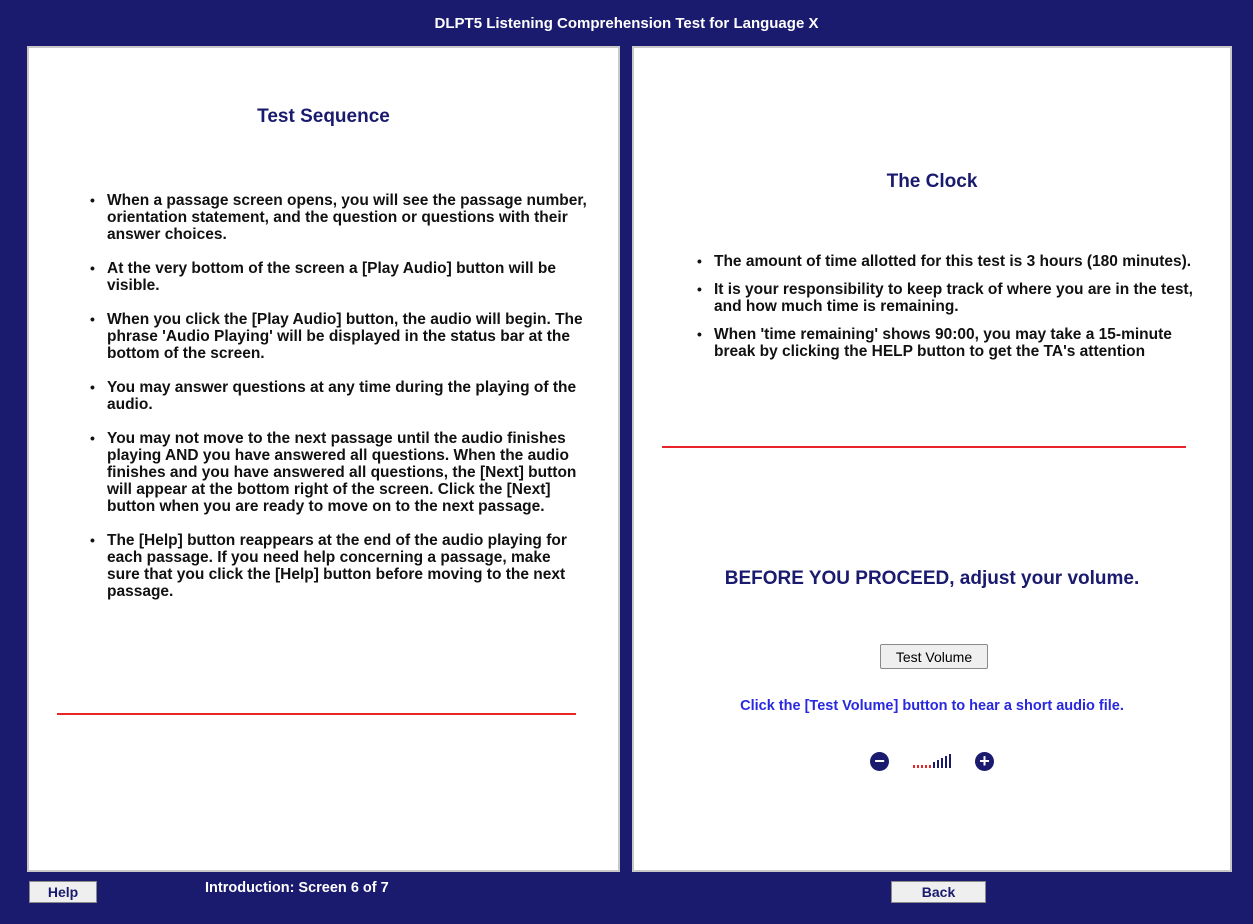 This screenshot has height=924, width=1253. Describe the element at coordinates (297, 888) in the screenshot. I see `status-text: Introduction: Screen 6 of 7` at that location.